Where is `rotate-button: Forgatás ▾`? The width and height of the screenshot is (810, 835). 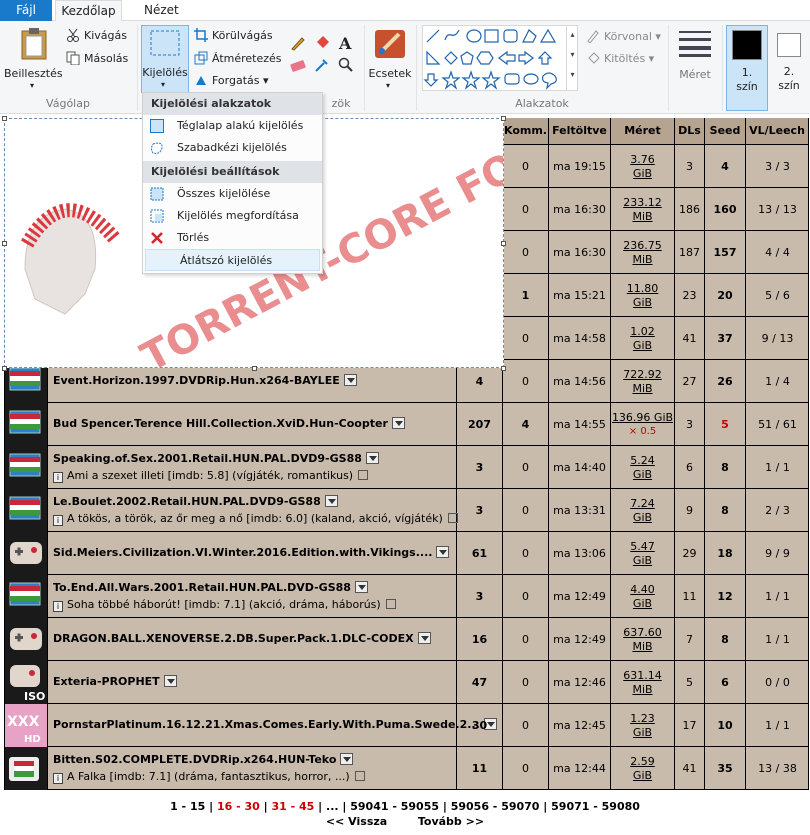 rotate-button: Forgatás ▾ is located at coordinates (240, 80).